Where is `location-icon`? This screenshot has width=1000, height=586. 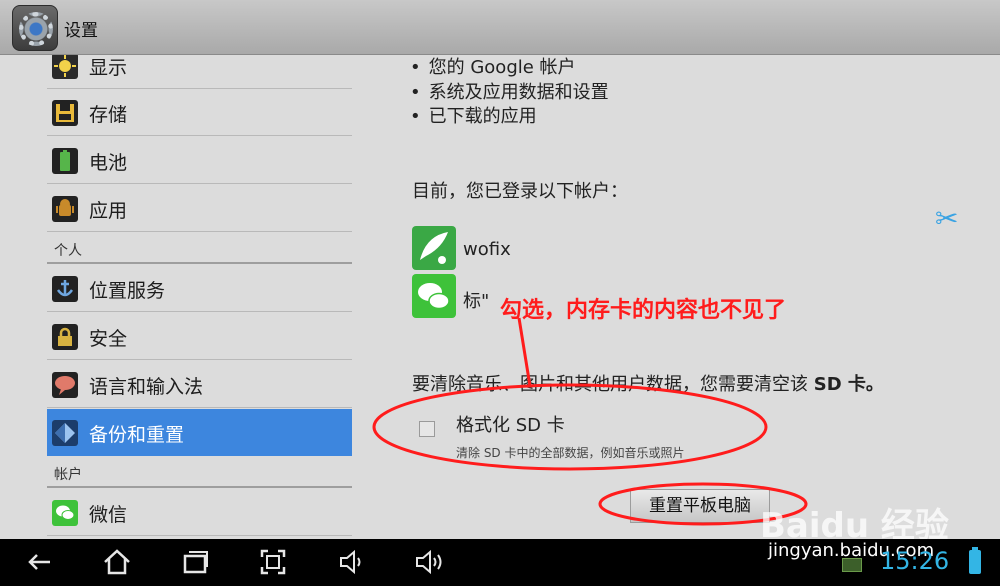 location-icon is located at coordinates (65, 289).